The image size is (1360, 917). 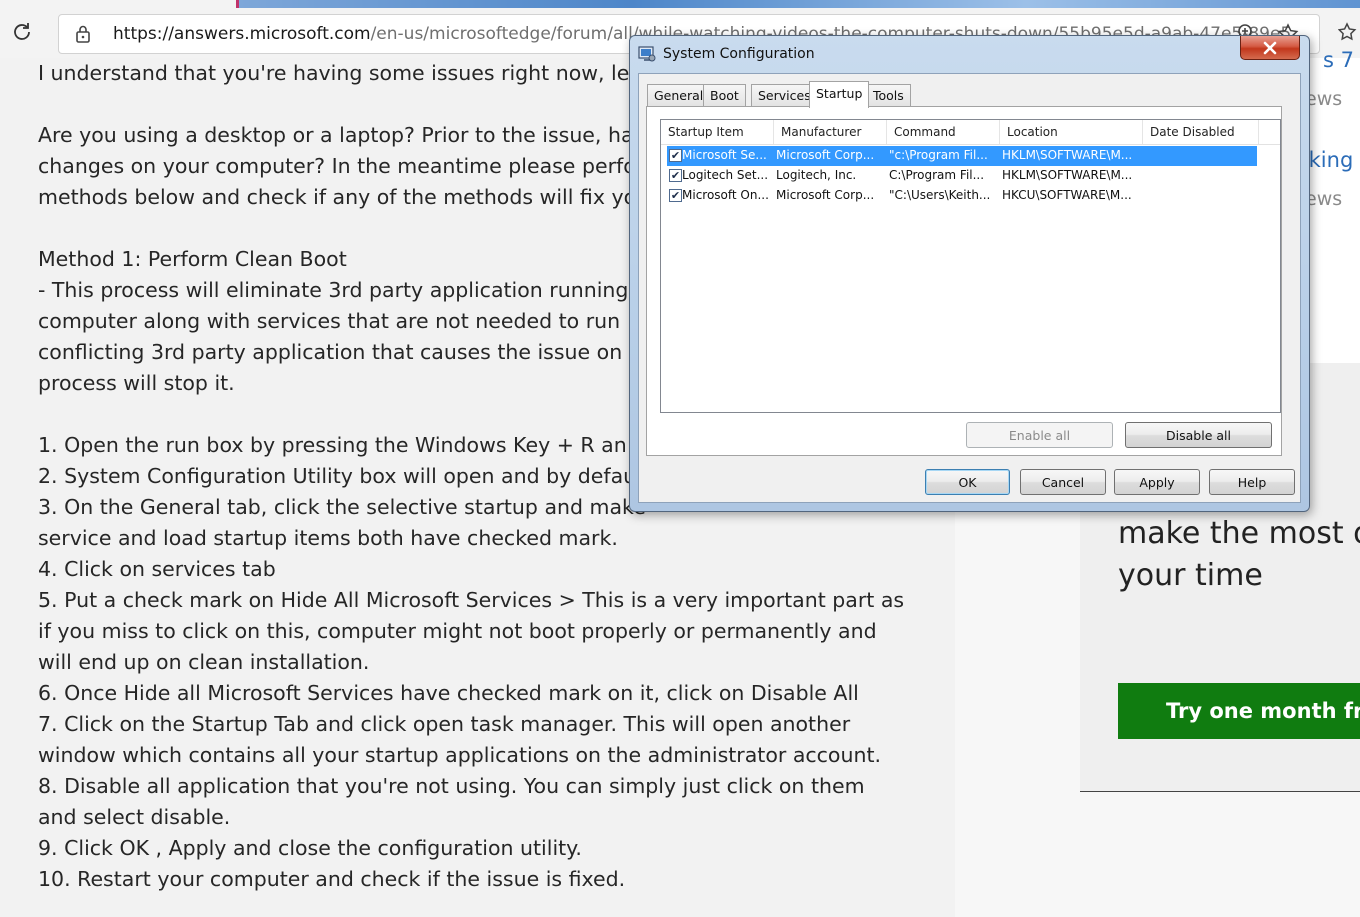 What do you see at coordinates (1201, 132) in the screenshot?
I see `column-date-disabled: Date Disabled` at bounding box center [1201, 132].